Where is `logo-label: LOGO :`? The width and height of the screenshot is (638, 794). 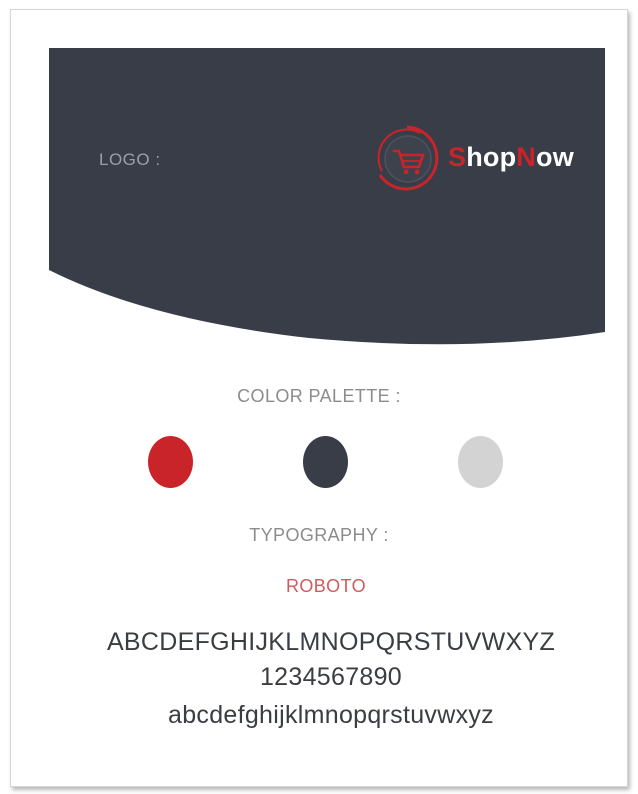
logo-label: LOGO : is located at coordinates (130, 159).